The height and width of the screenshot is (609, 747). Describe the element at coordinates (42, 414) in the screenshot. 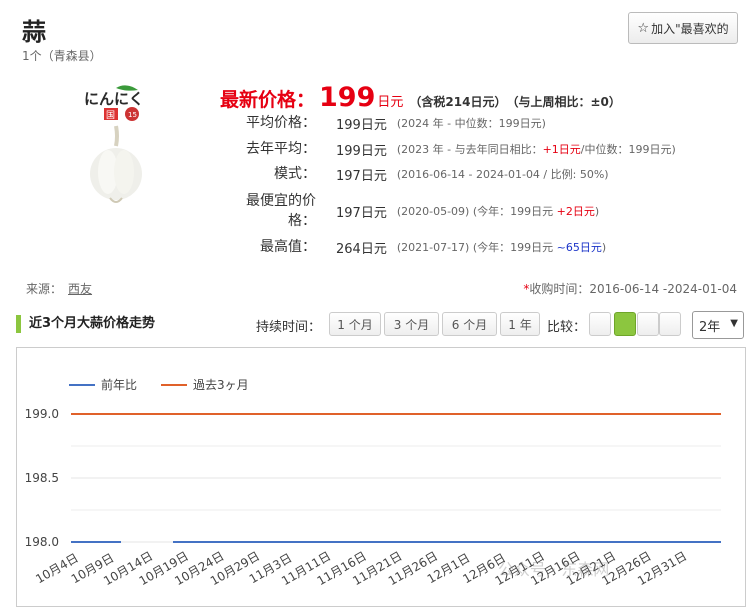

I see `y-tick-label: 199.0` at that location.